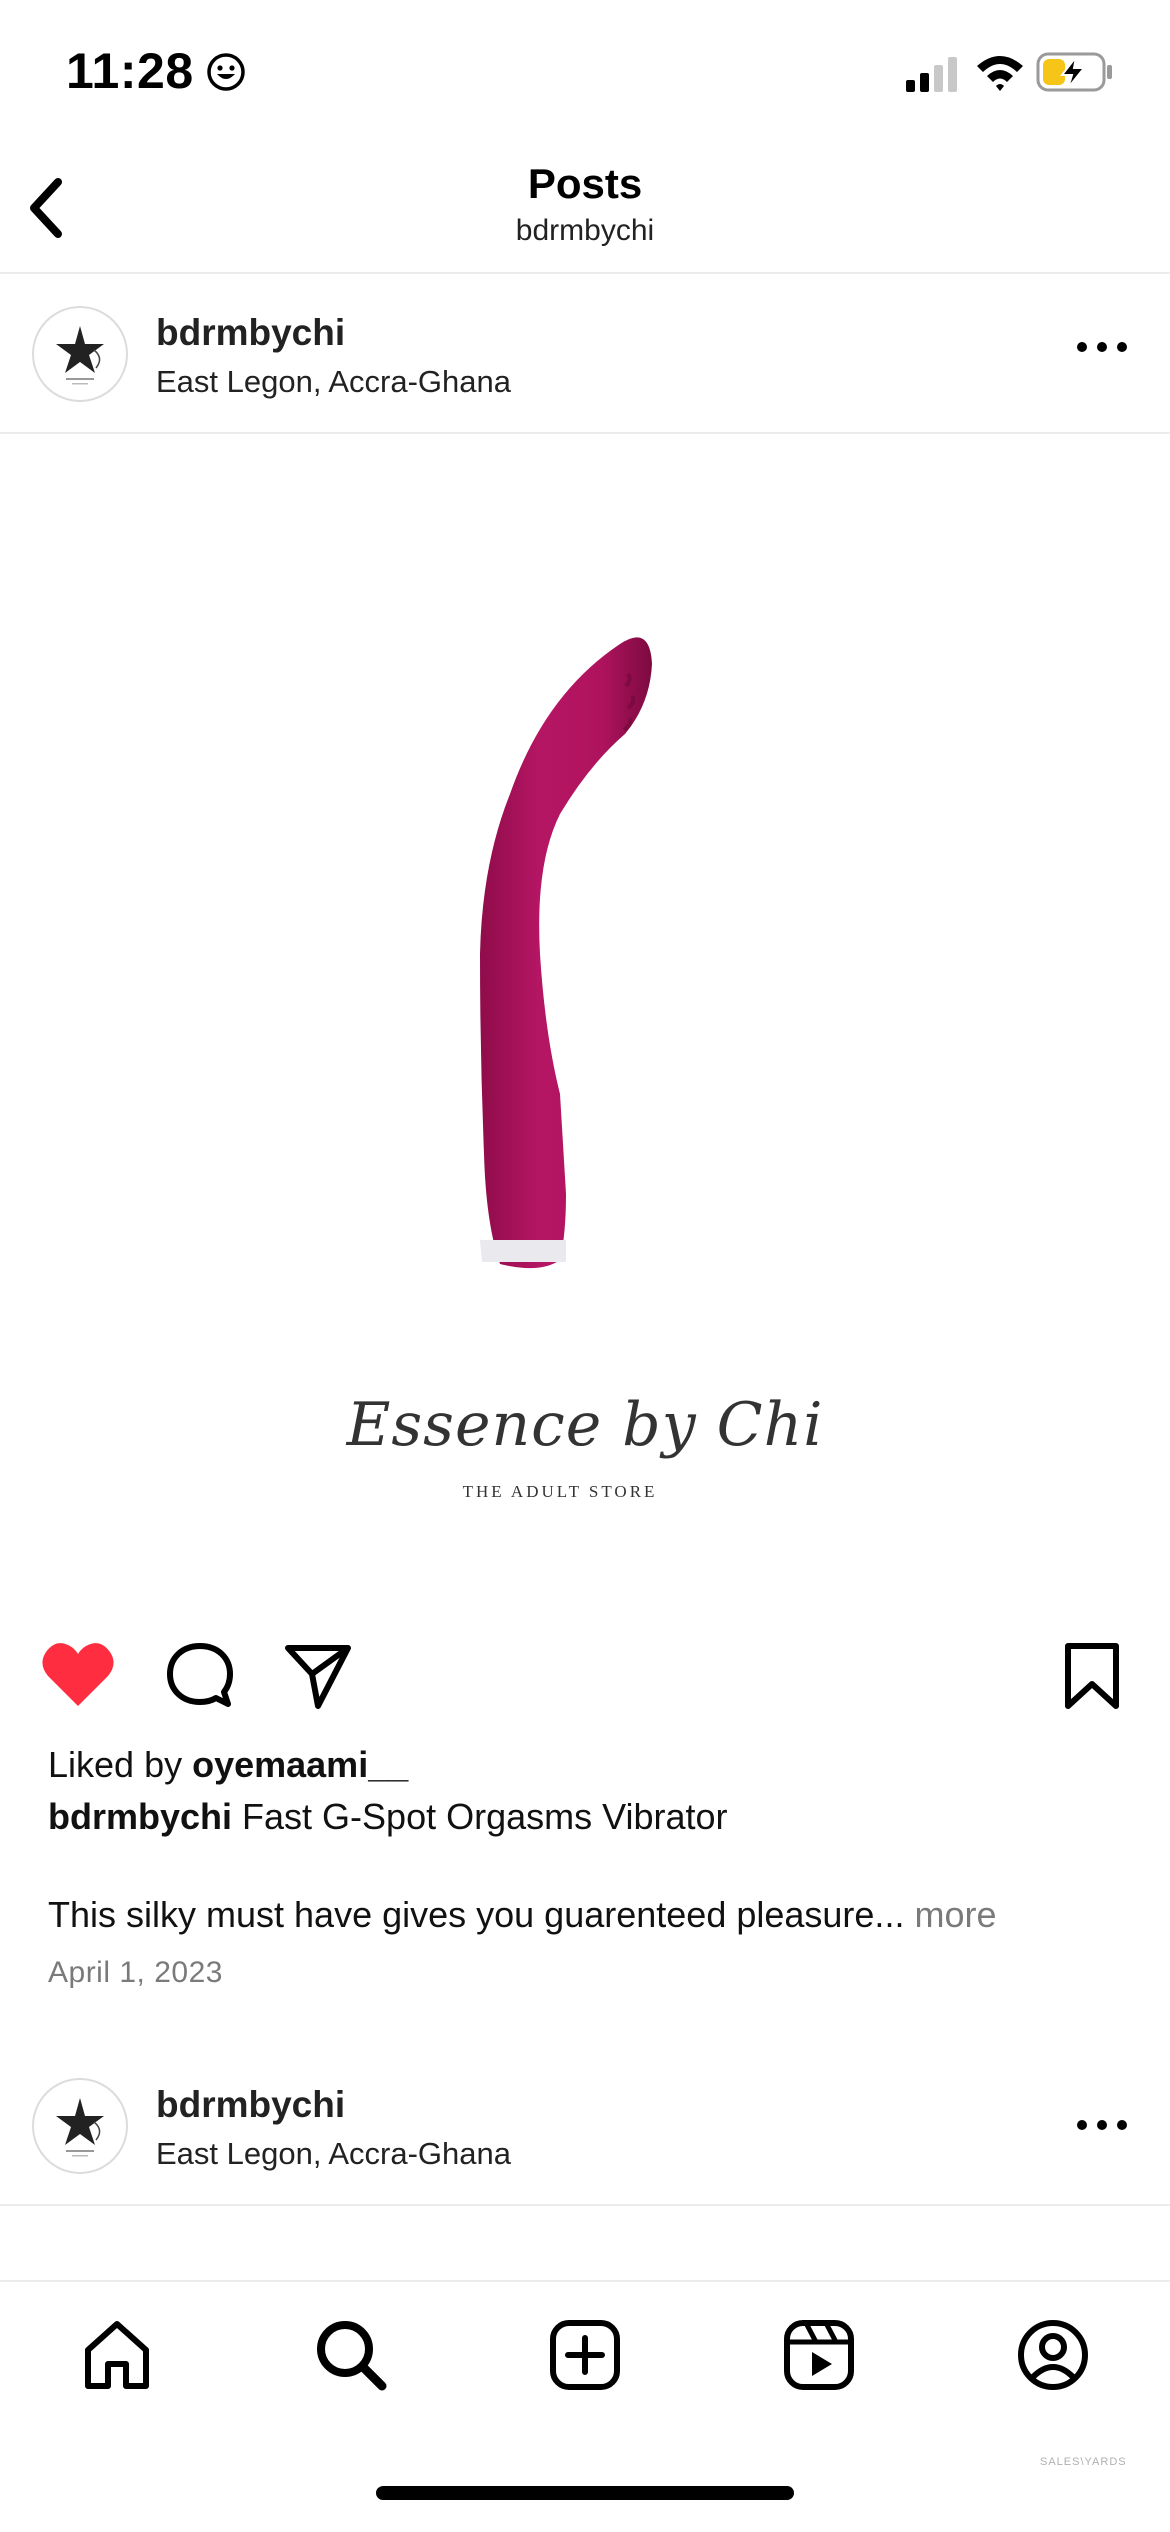 The image size is (1170, 2532). Describe the element at coordinates (933, 76) in the screenshot. I see `cellular-signal-icon` at that location.